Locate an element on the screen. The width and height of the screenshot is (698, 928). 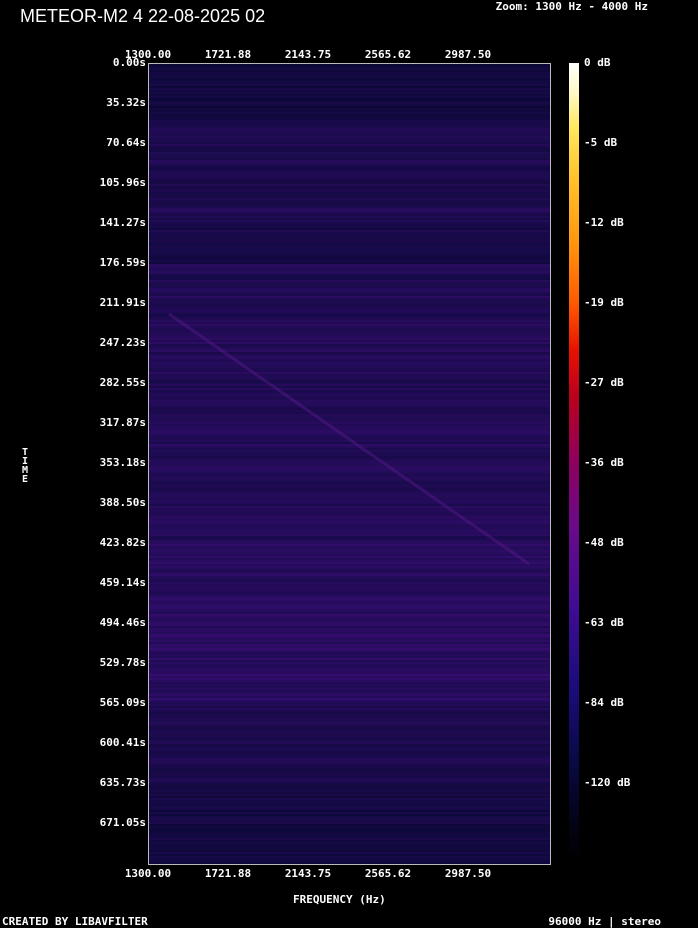
y-tick: 671.05s is located at coordinates (122, 822).